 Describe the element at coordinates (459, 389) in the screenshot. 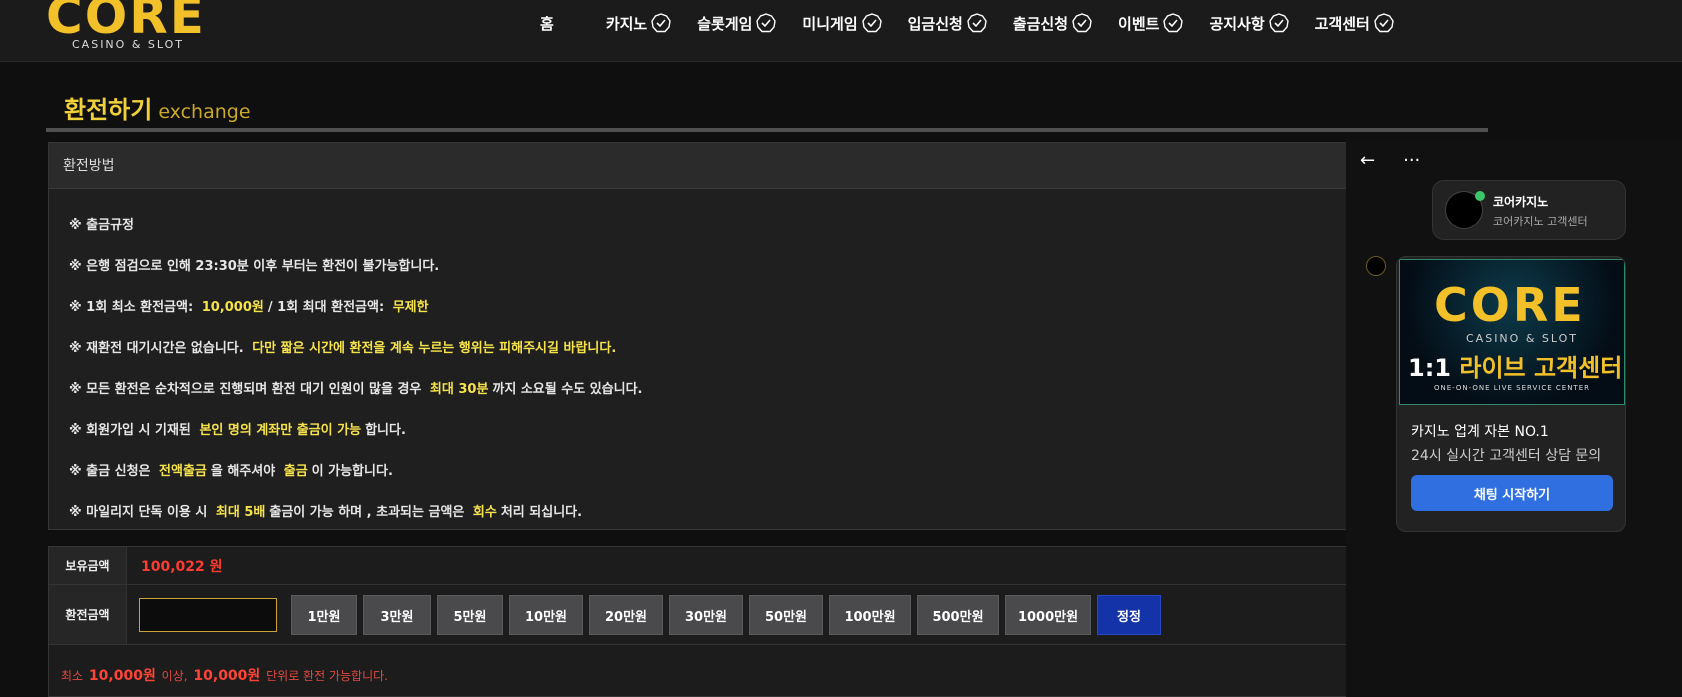

I see `rule-highlight: 최대 30분` at that location.